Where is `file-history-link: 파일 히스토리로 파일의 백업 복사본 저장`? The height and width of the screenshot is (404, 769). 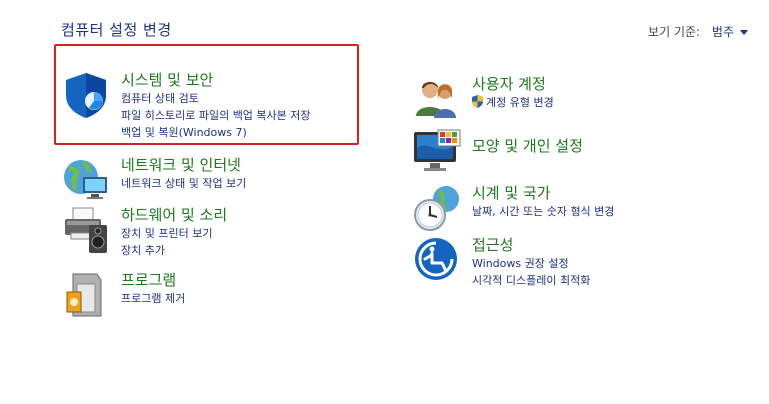 file-history-link: 파일 히스토리로 파일의 백업 복사본 저장 is located at coordinates (216, 115).